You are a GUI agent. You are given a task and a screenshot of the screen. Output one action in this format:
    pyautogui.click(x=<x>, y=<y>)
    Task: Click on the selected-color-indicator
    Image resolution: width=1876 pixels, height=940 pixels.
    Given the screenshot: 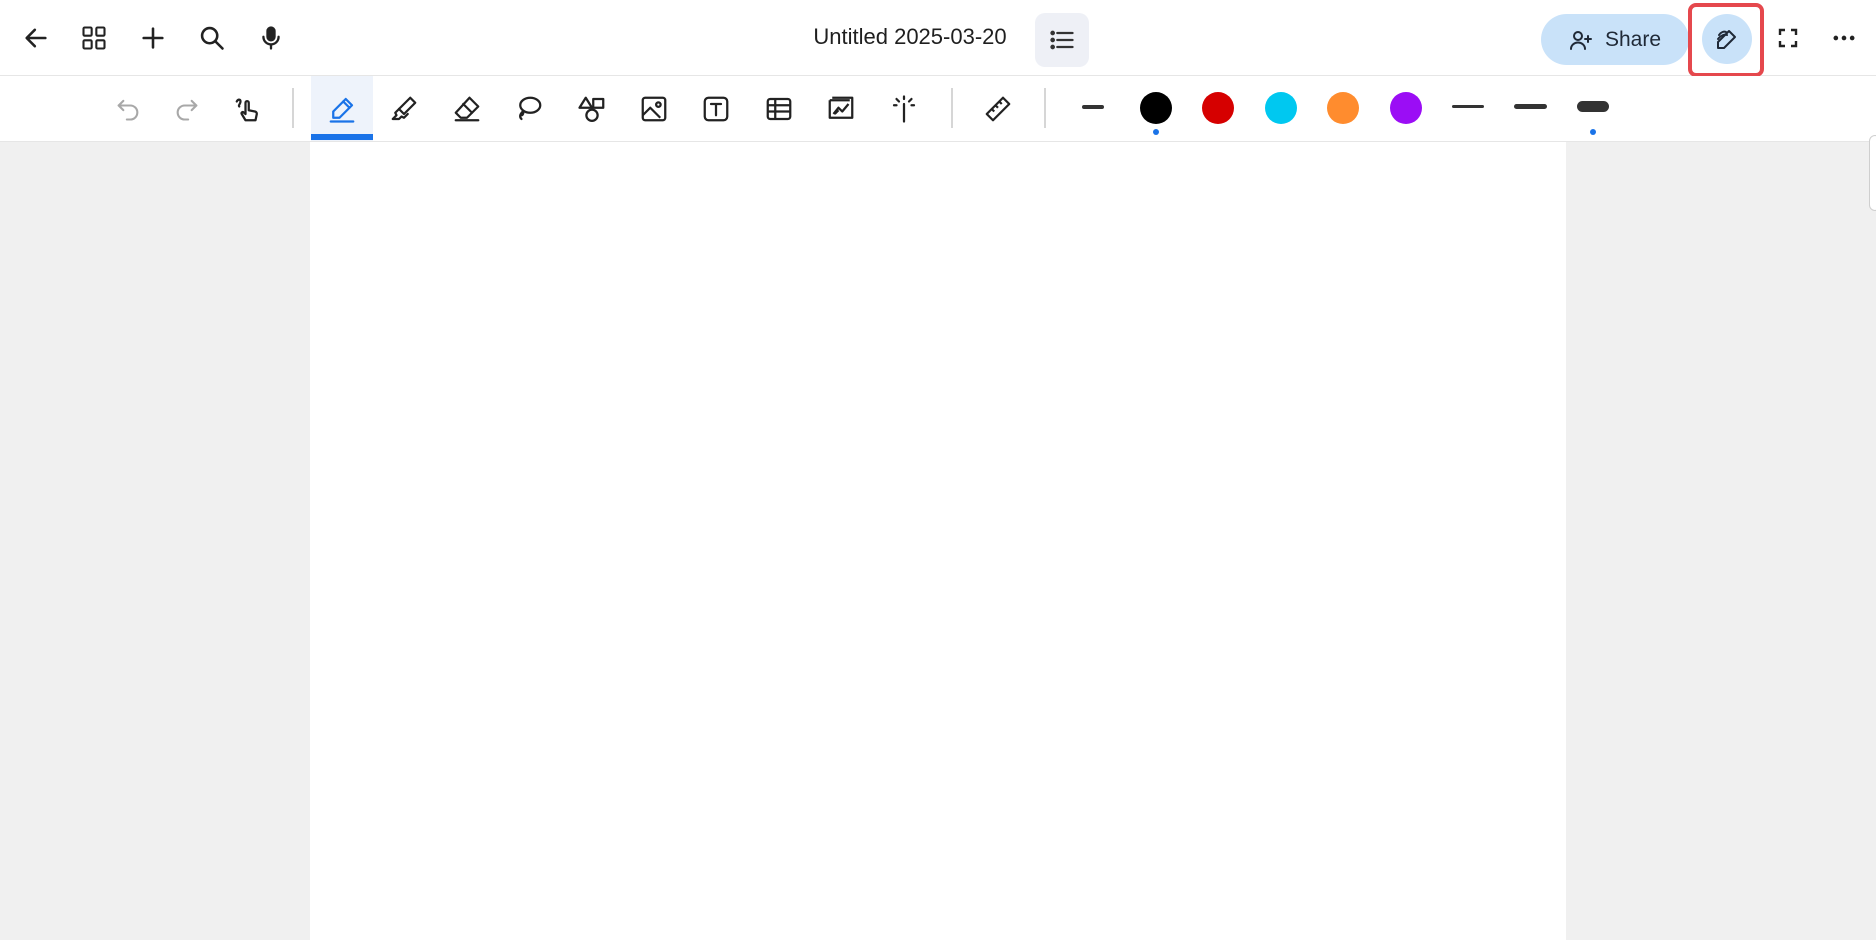 What is the action you would take?
    pyautogui.click(x=1156, y=132)
    